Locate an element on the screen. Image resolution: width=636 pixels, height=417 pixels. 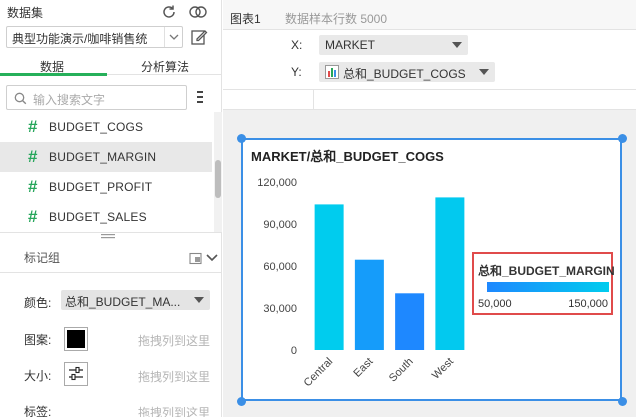
field-name: BUDGET_MARGIN is located at coordinates (103, 157).